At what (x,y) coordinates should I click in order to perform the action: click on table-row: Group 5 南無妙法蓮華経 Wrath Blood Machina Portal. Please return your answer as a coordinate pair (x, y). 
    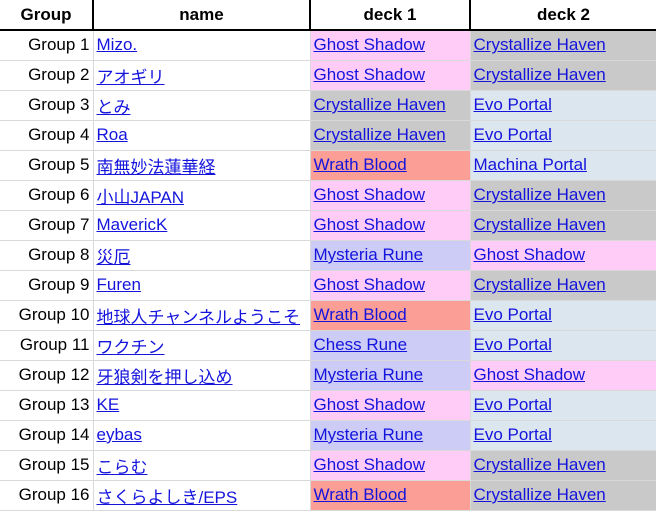
    Looking at the image, I should click on (328, 165).